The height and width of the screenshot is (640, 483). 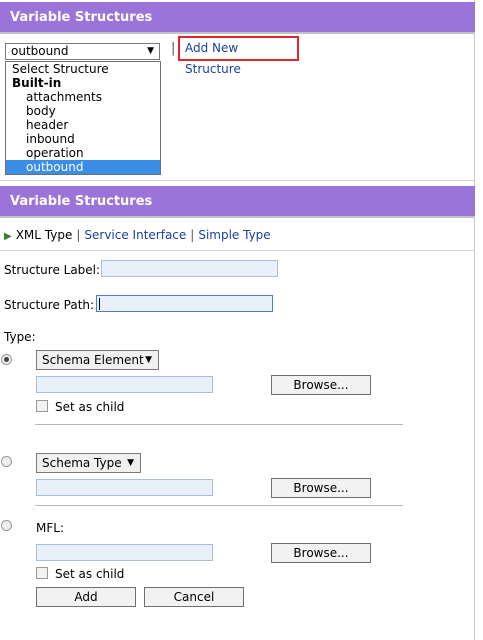 I want to click on add-button: Add, so click(x=86, y=597).